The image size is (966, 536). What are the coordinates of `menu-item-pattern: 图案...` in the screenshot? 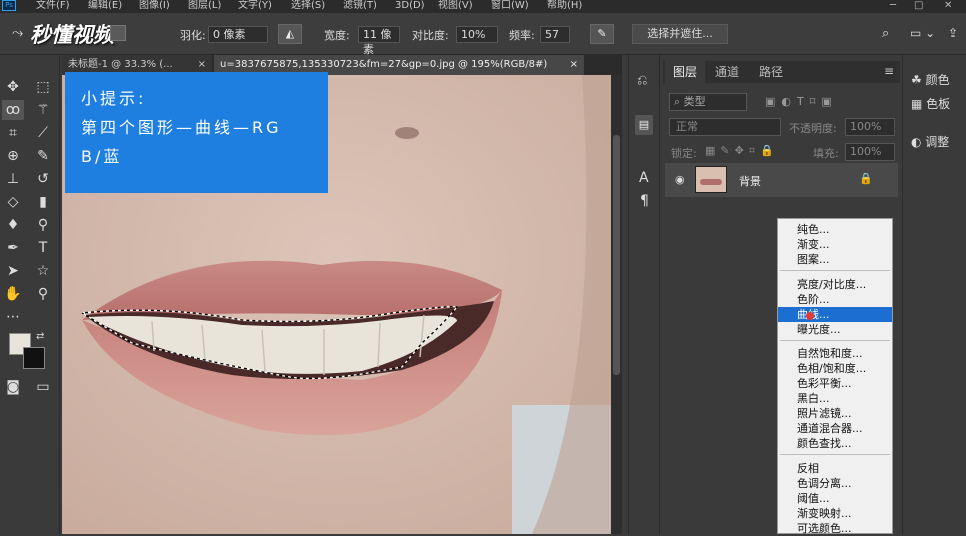 It's located at (835, 259).